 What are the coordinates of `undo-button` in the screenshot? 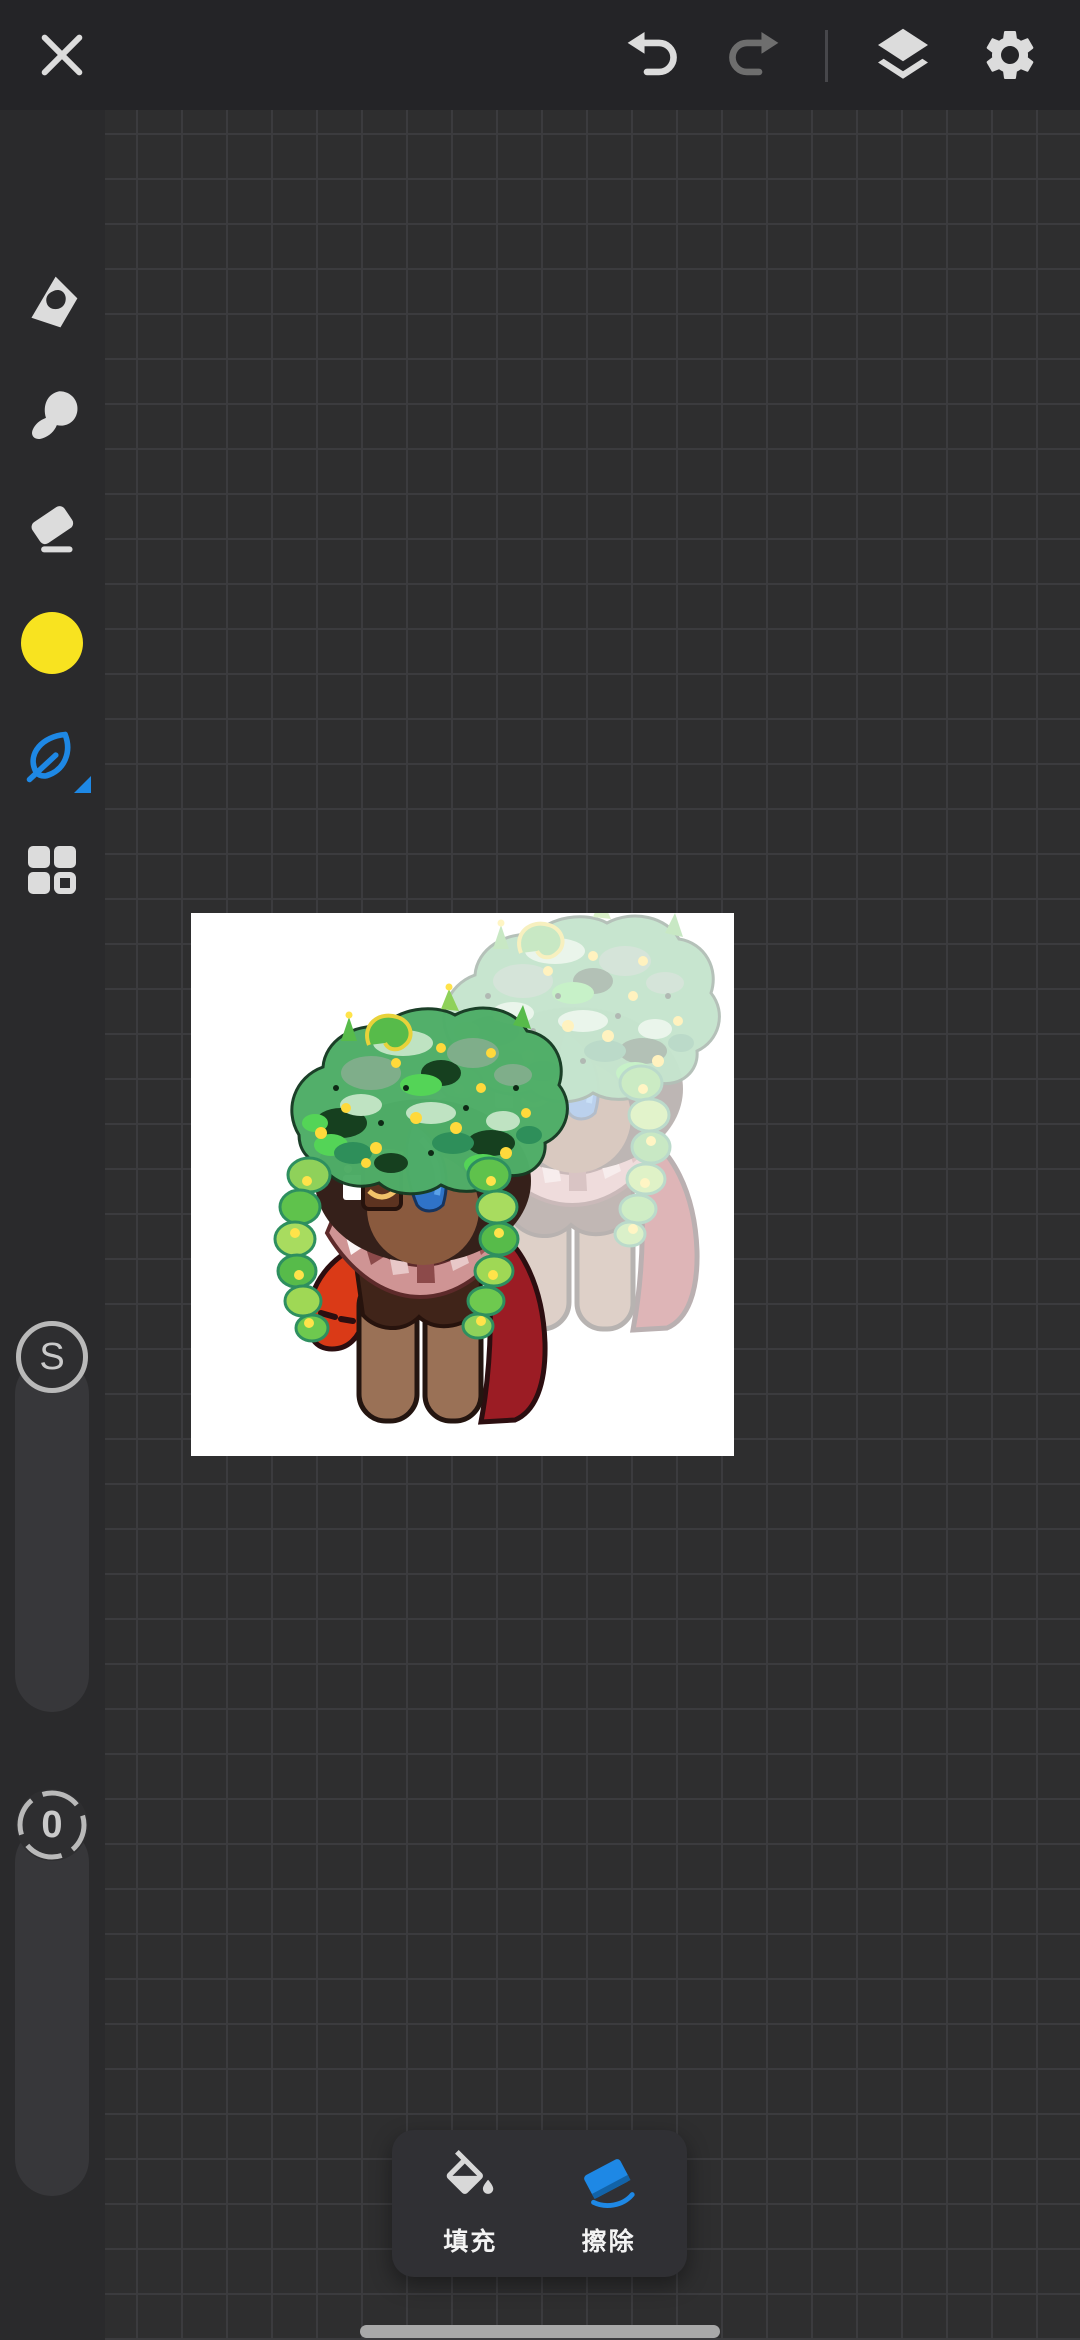 It's located at (653, 55).